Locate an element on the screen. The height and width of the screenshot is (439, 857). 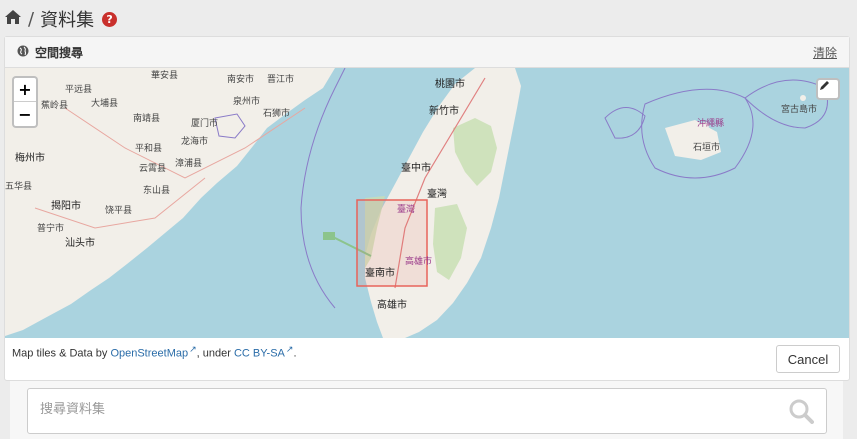
map-label: 五华县 is located at coordinates (19, 187).